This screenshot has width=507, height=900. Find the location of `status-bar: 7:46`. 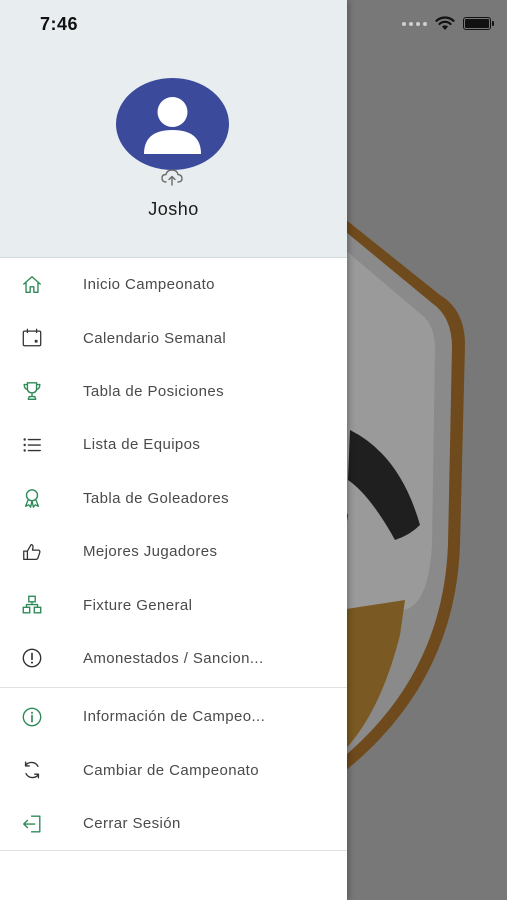

status-bar: 7:46 is located at coordinates (253, 24).